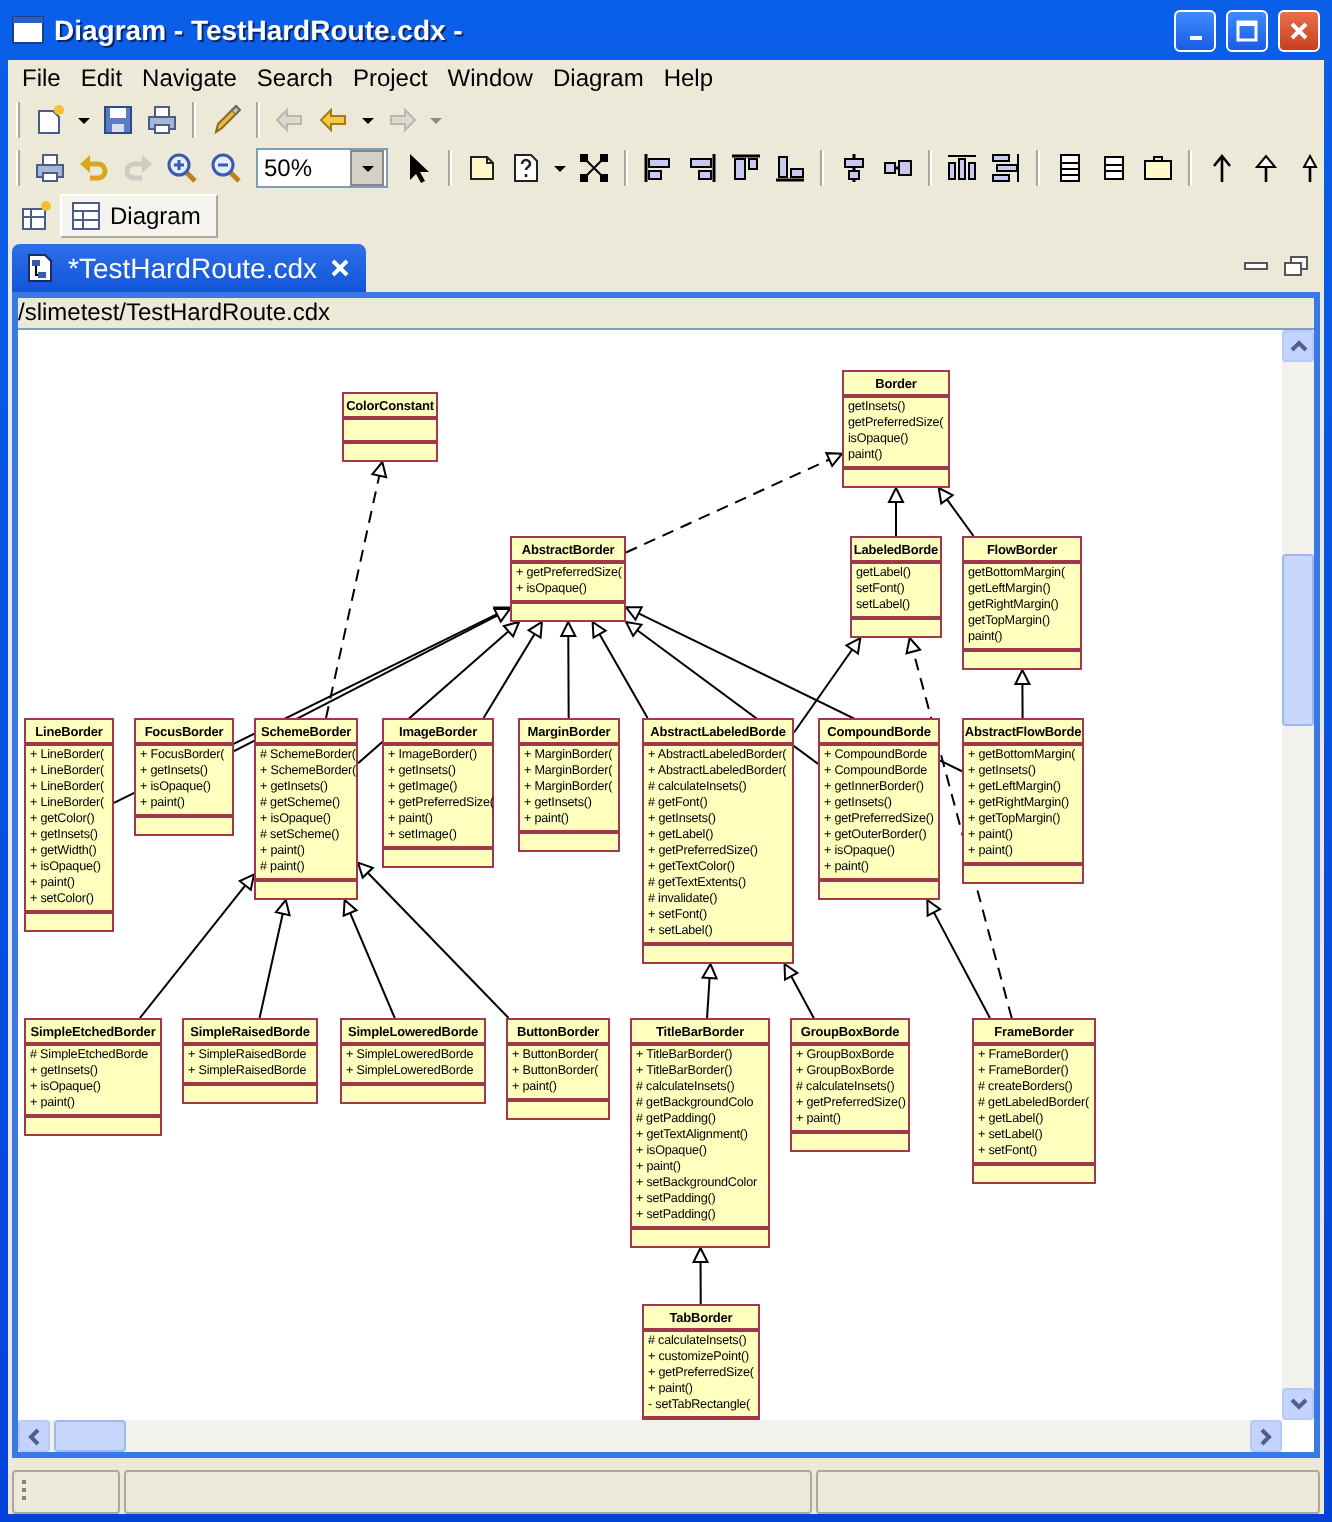 Image resolution: width=1332 pixels, height=1522 pixels. What do you see at coordinates (86, 216) in the screenshot?
I see `table-icon` at bounding box center [86, 216].